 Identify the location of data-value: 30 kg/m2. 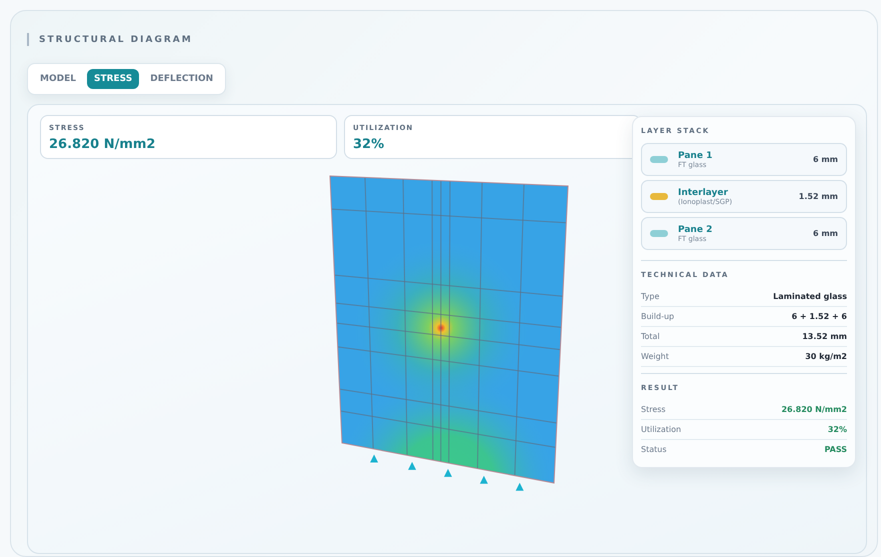
(826, 356).